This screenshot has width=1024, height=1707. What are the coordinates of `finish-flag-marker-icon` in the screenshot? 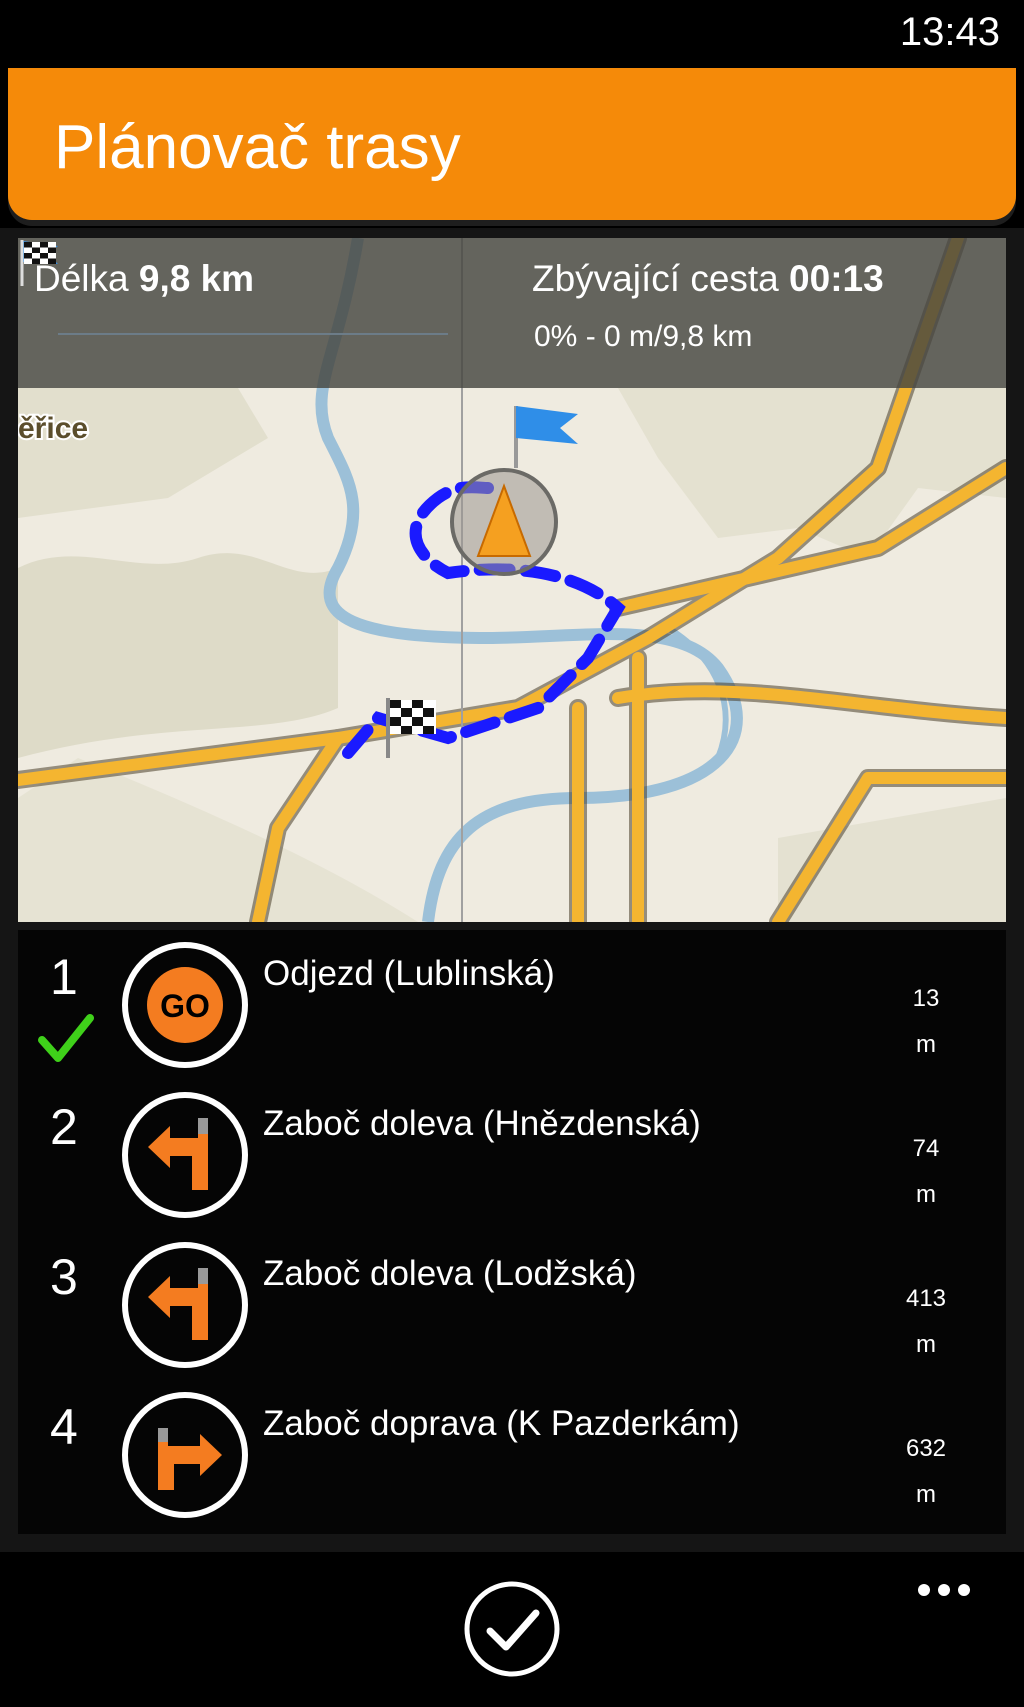 It's located at (411, 728).